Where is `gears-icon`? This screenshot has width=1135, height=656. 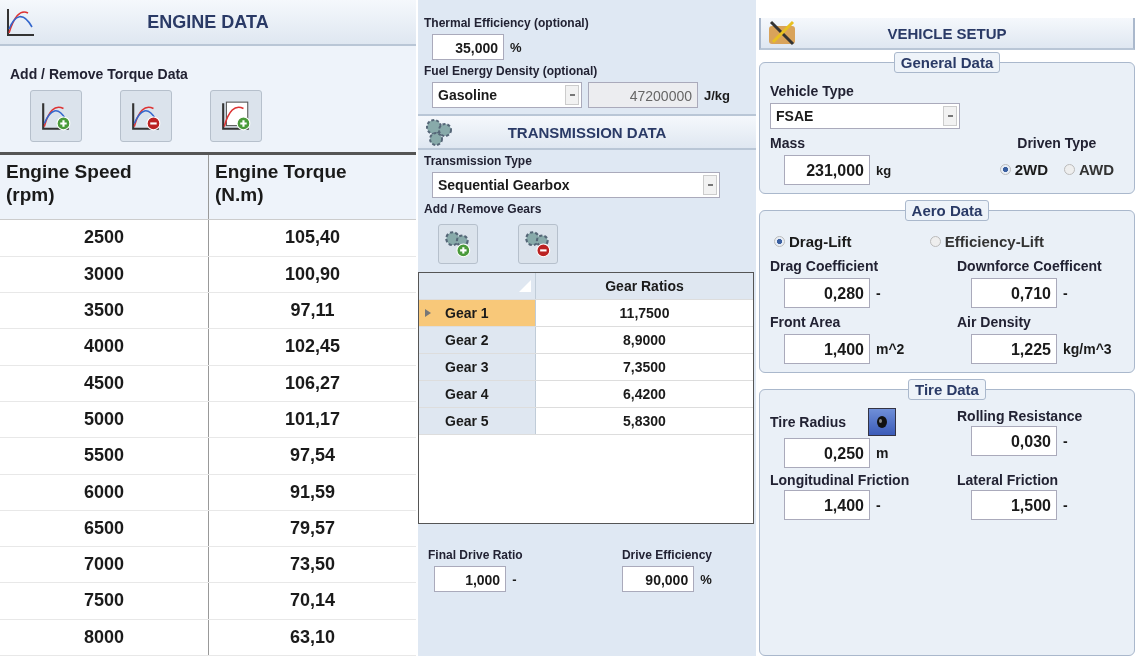 gears-icon is located at coordinates (439, 132).